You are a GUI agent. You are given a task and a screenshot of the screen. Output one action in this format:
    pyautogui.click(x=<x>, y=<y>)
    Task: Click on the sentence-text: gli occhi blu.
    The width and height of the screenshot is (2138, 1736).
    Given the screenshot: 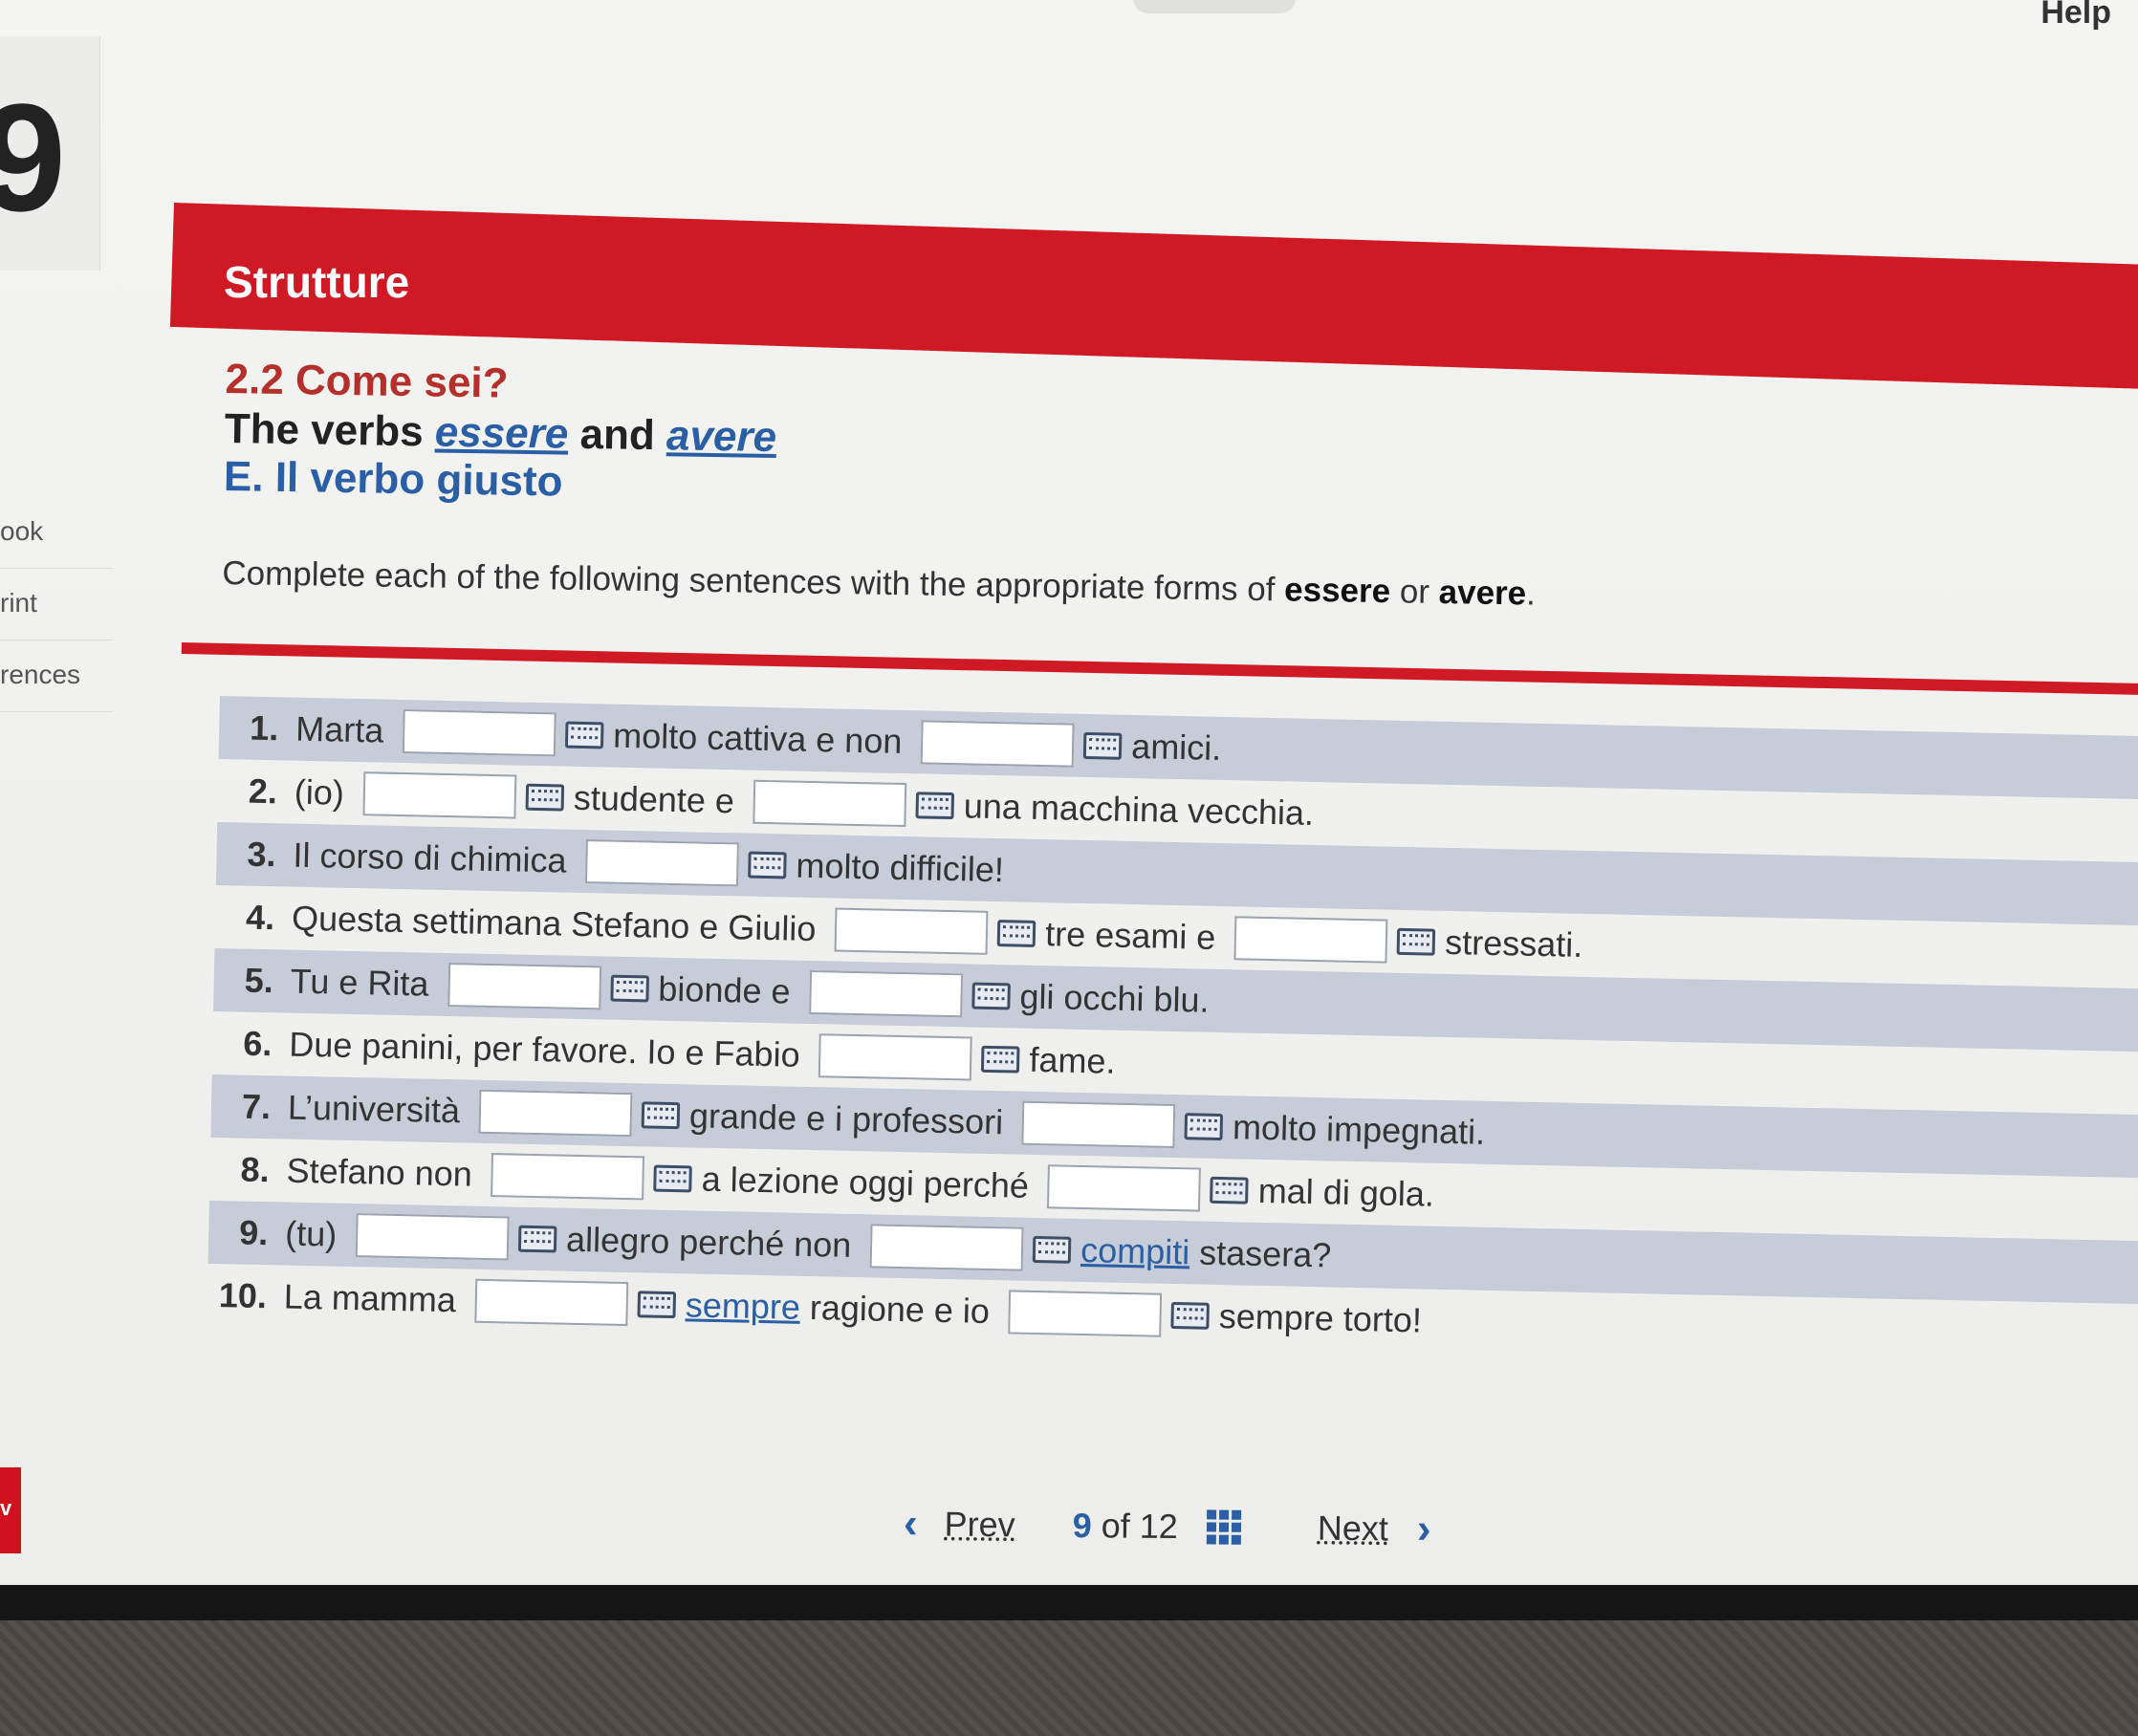 What is the action you would take?
    pyautogui.click(x=1114, y=998)
    